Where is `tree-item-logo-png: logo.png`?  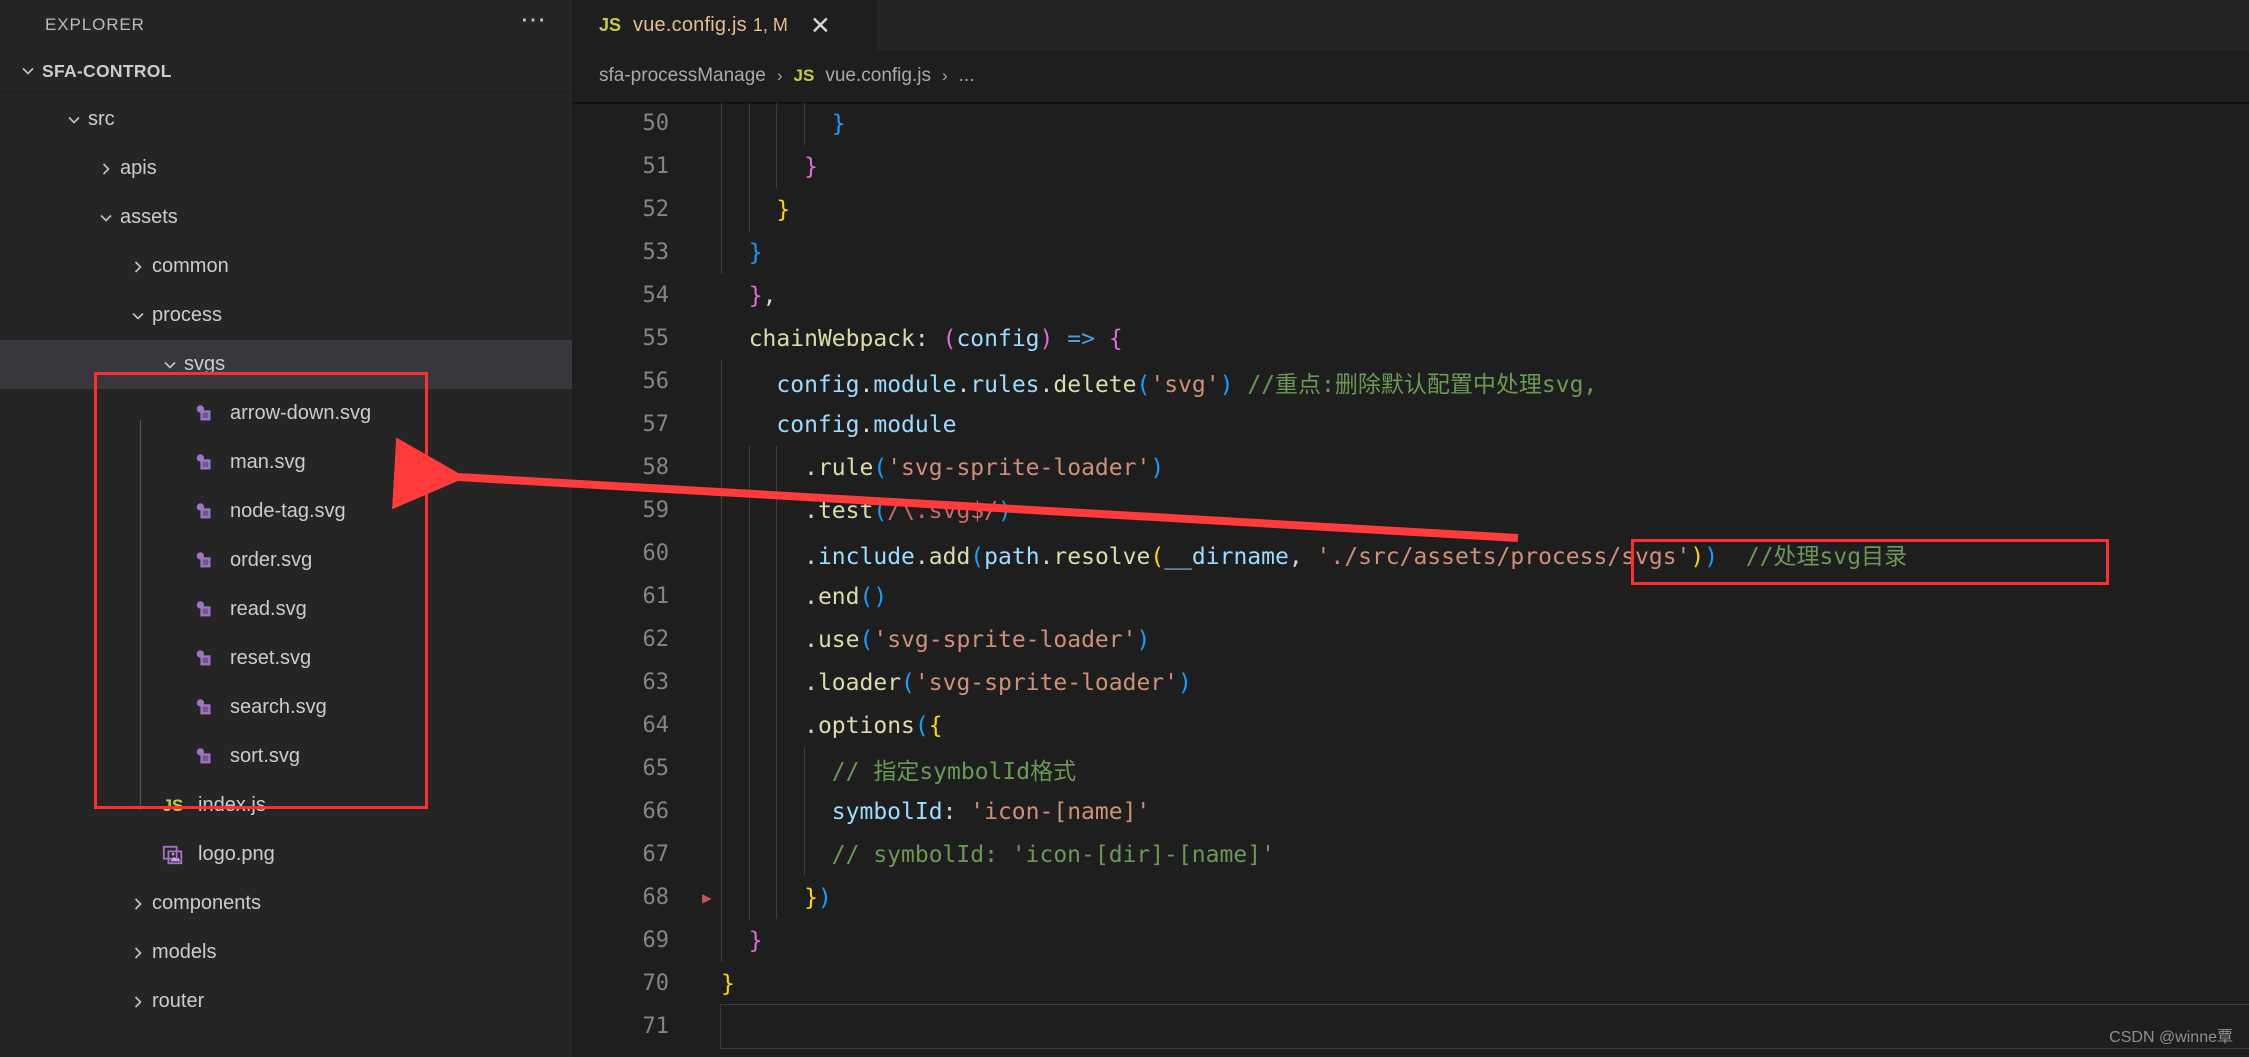
tree-item-logo-png: logo.png is located at coordinates (286, 854).